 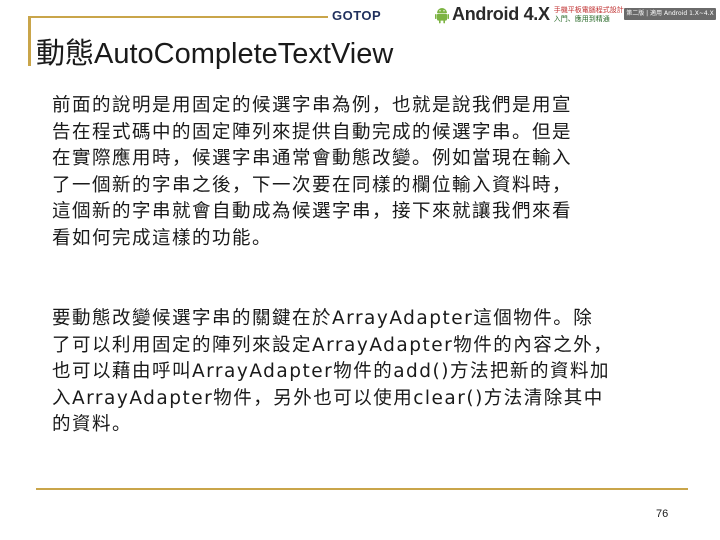 I want to click on paragraph-line: 入ArrayAdapter物件，另外也可以使用clear()方法清除其中, so click(x=328, y=398).